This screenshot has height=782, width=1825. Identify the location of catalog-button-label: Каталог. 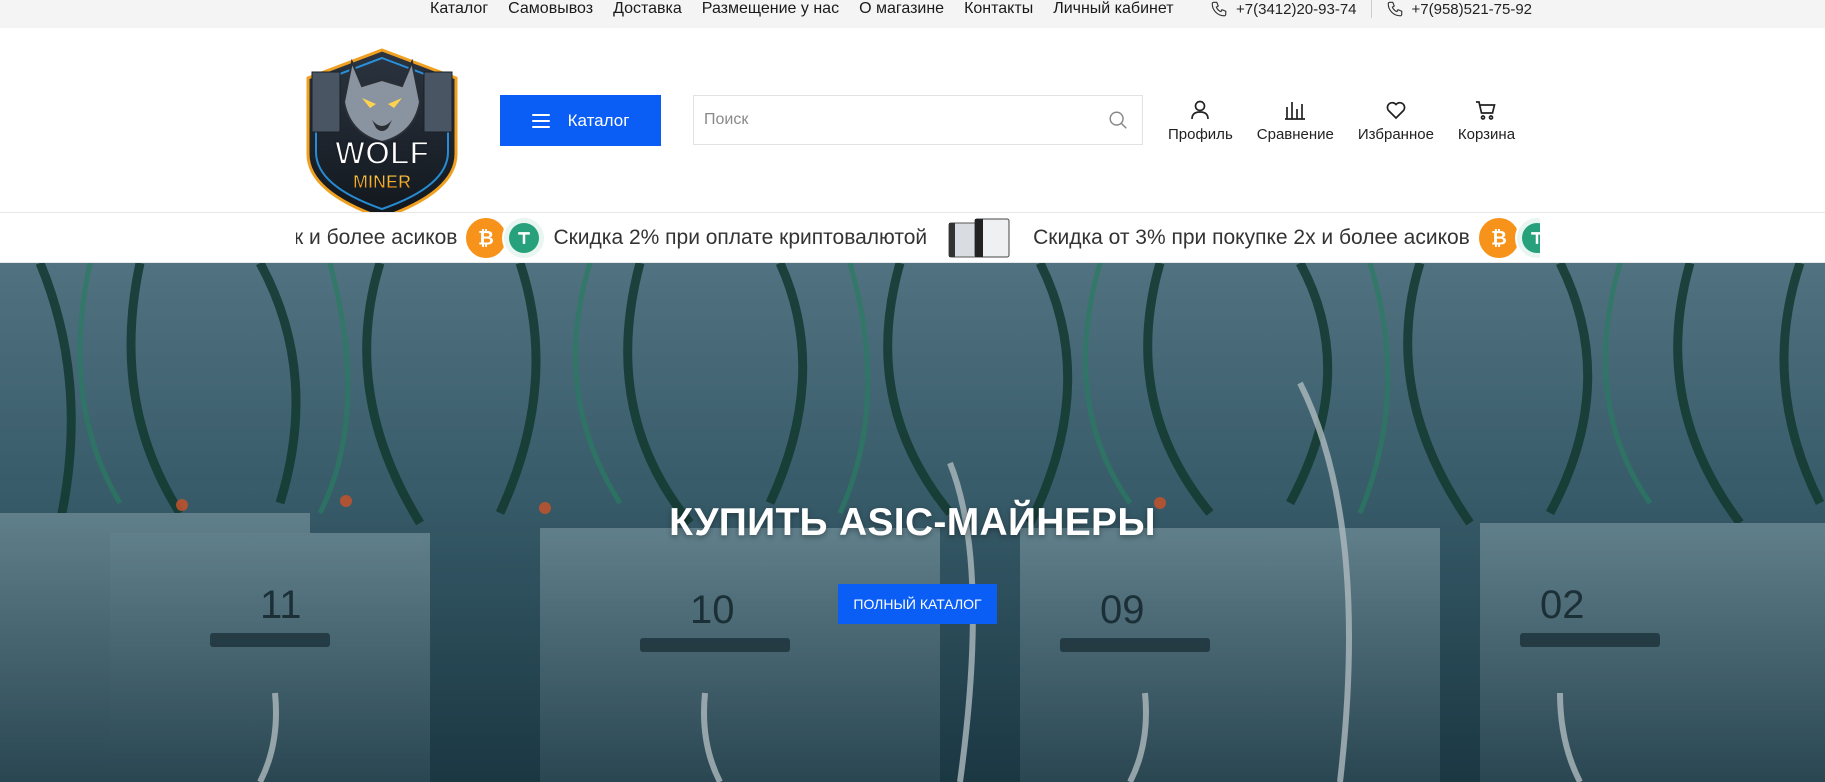
(598, 120).